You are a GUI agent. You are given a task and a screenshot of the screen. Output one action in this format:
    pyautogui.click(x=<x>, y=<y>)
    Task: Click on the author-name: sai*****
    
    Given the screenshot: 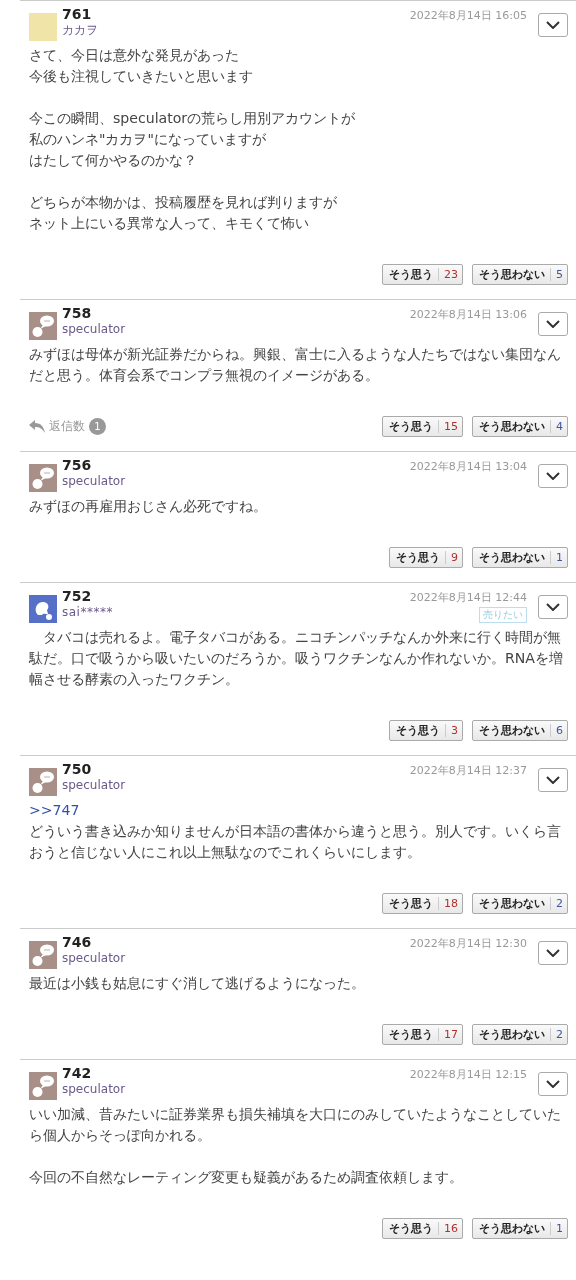 What is the action you would take?
    pyautogui.click(x=233, y=612)
    